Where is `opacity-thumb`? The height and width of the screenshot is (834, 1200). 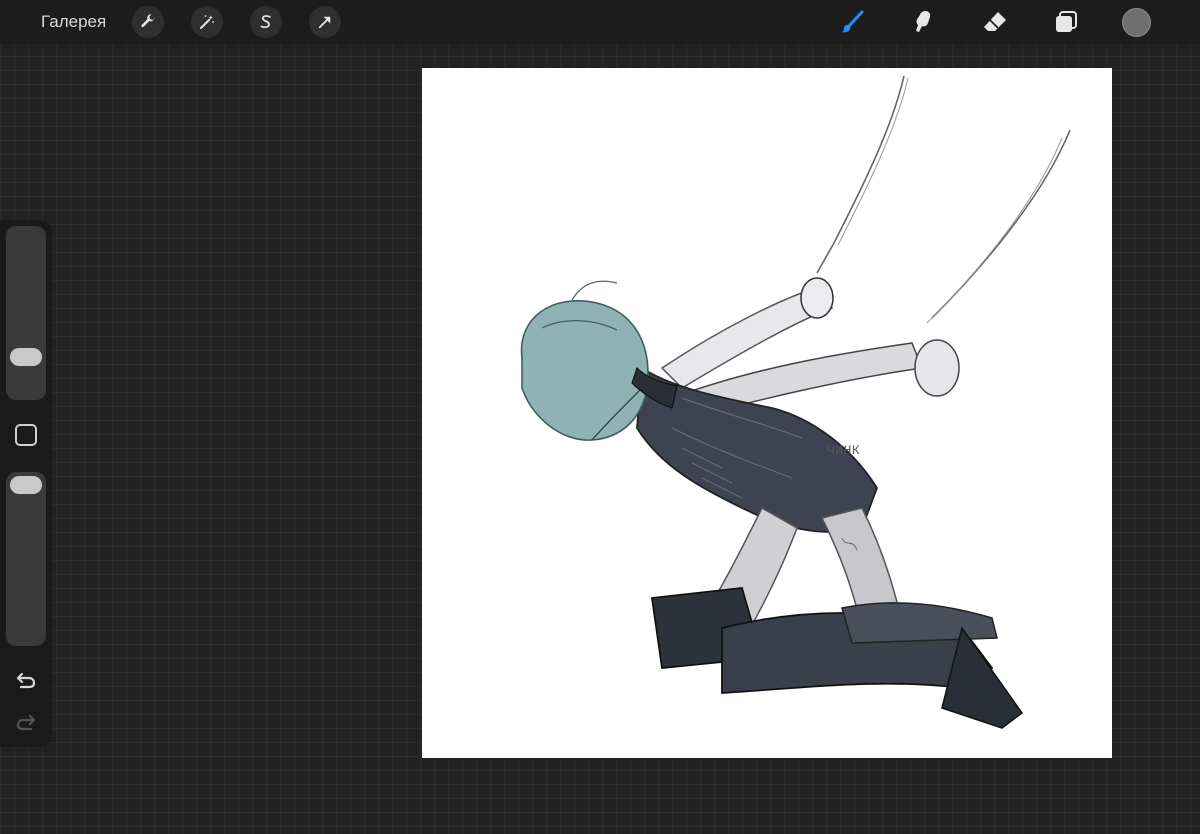
opacity-thumb is located at coordinates (26, 485).